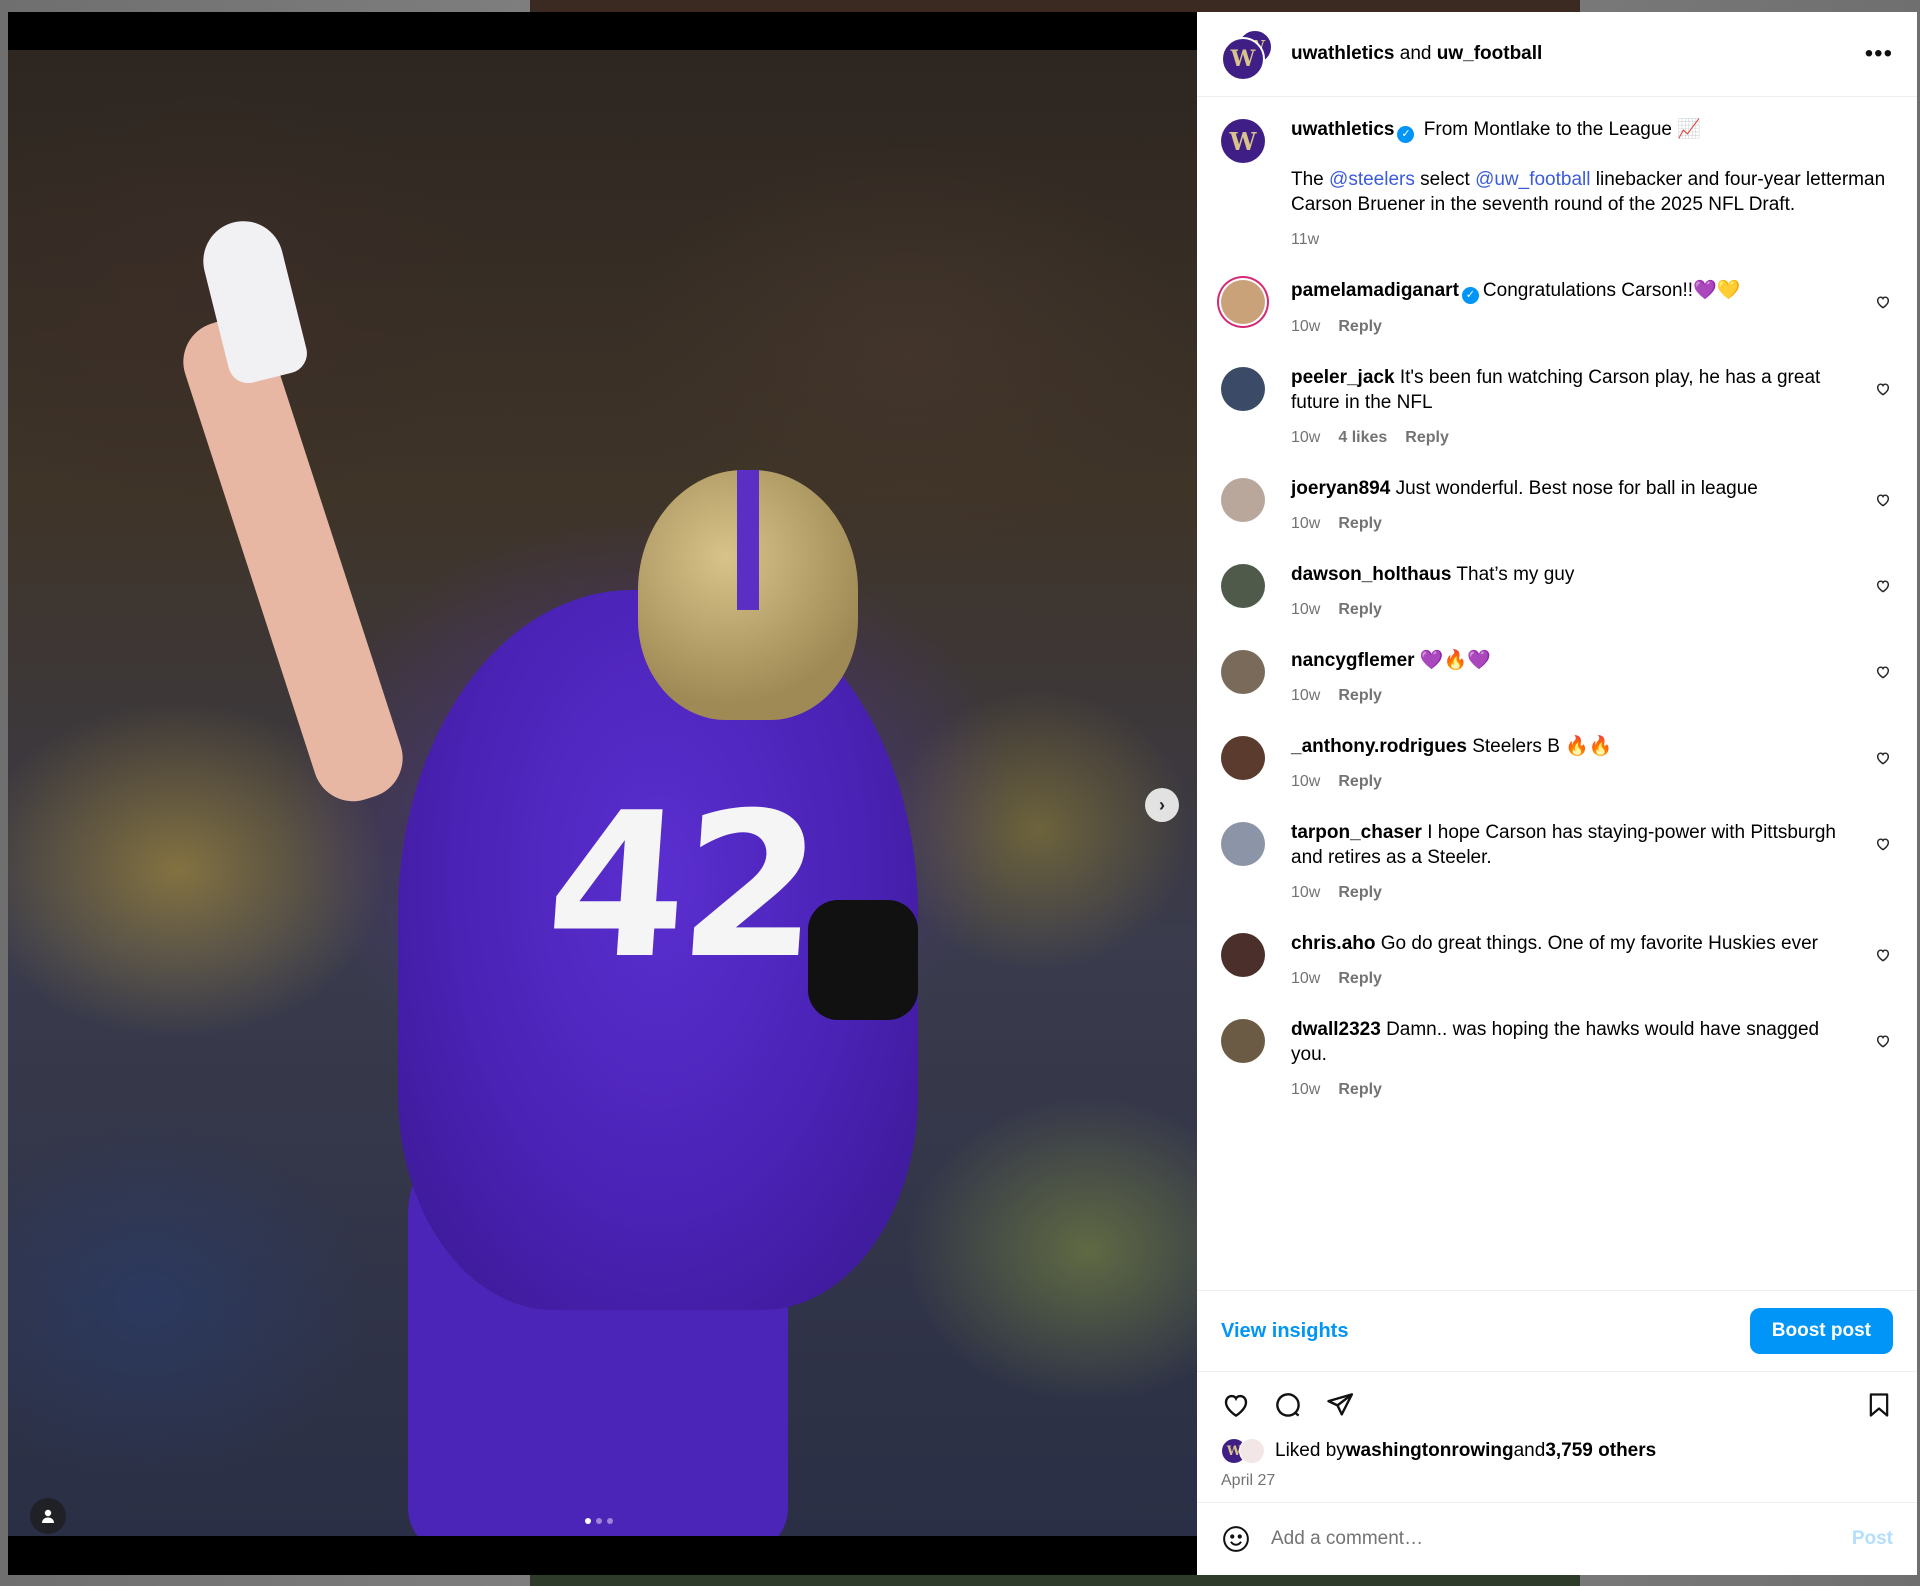 Image resolution: width=1920 pixels, height=1586 pixels. What do you see at coordinates (1879, 54) in the screenshot?
I see `more-horizontal-icon: •••` at bounding box center [1879, 54].